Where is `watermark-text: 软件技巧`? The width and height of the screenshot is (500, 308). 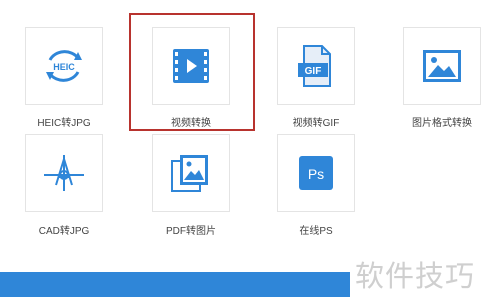 watermark-text: 软件技巧 is located at coordinates (415, 276).